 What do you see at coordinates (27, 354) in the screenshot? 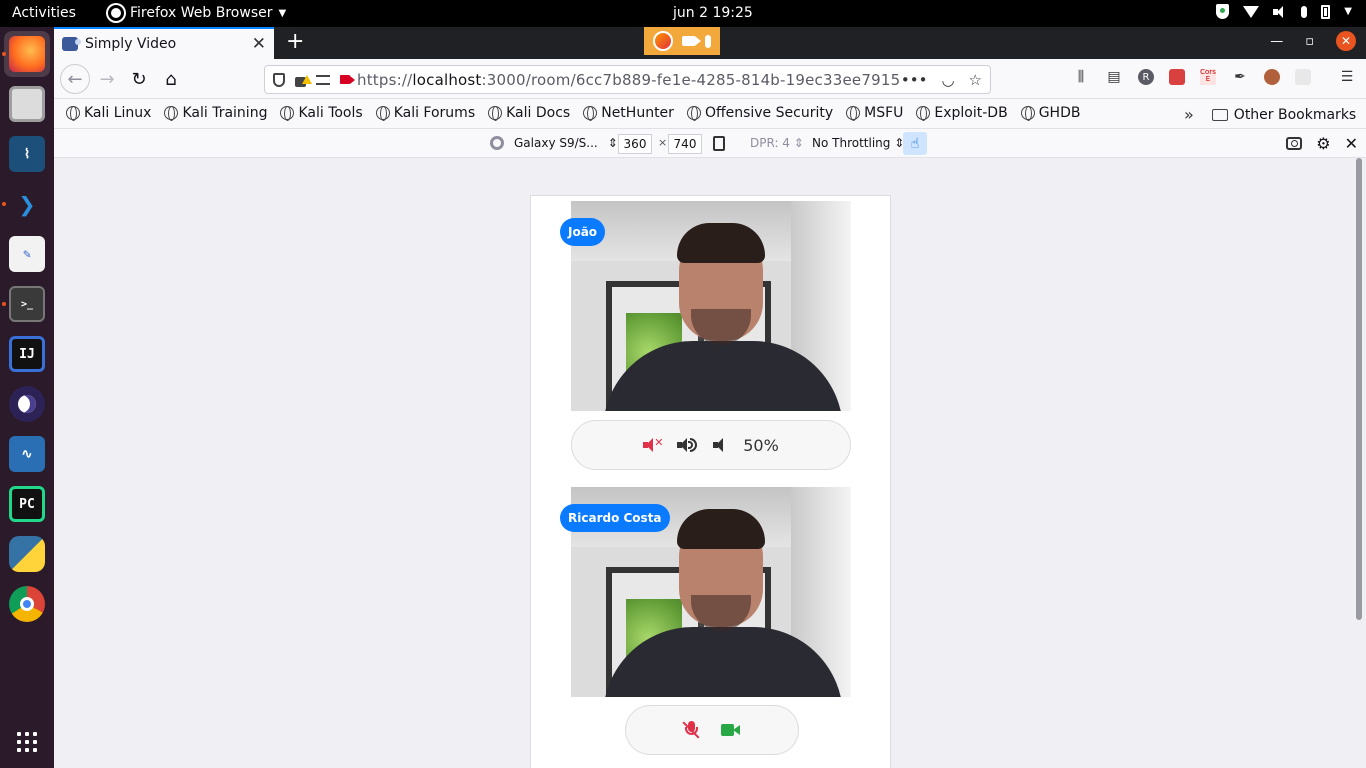
I see `intellij-icon: IJ` at bounding box center [27, 354].